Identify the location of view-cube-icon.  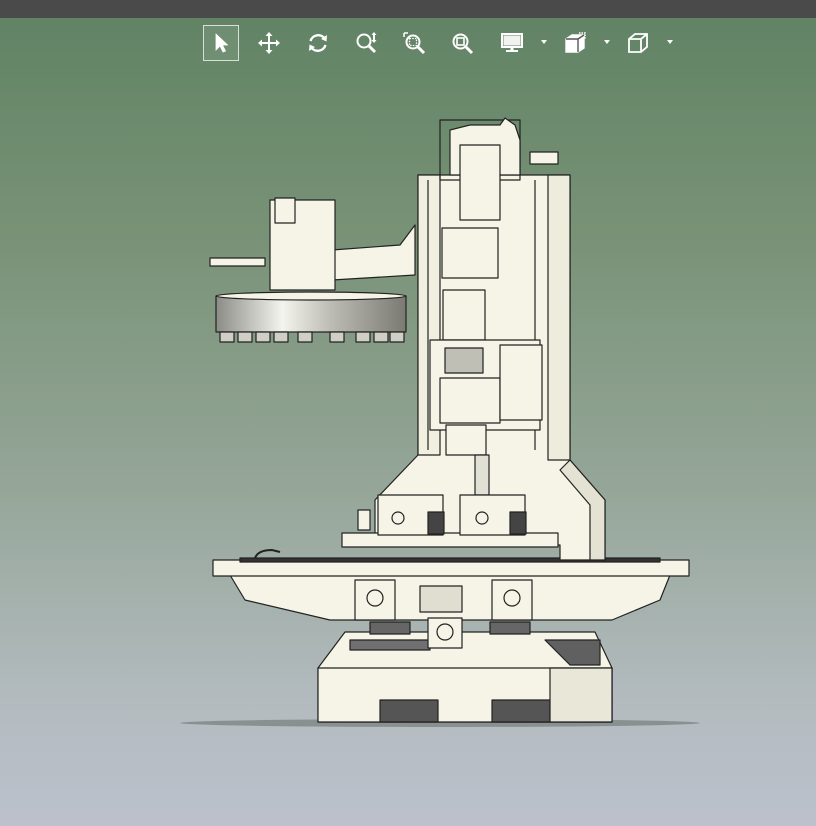
(638, 43).